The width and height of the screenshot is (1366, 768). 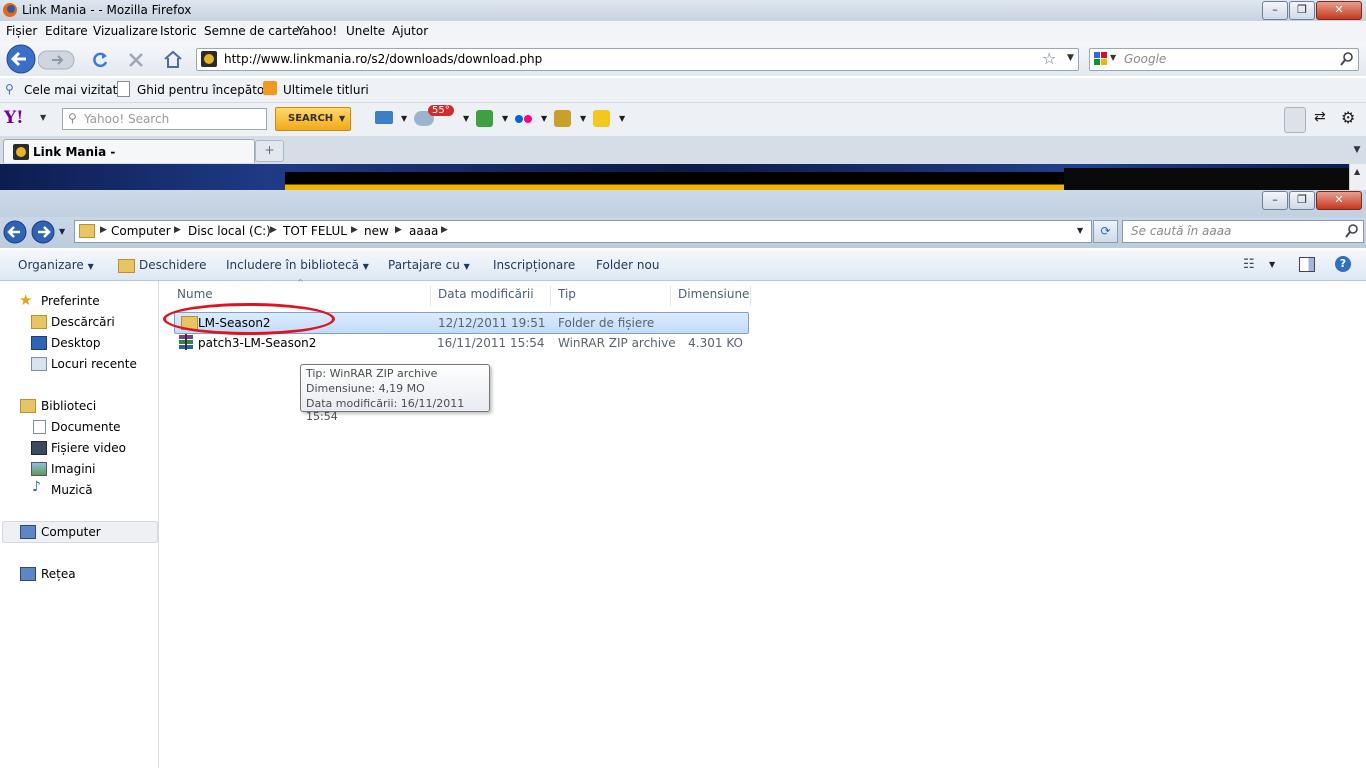 What do you see at coordinates (313, 119) in the screenshot?
I see `yahoo-search-button: SEARCH ▼` at bounding box center [313, 119].